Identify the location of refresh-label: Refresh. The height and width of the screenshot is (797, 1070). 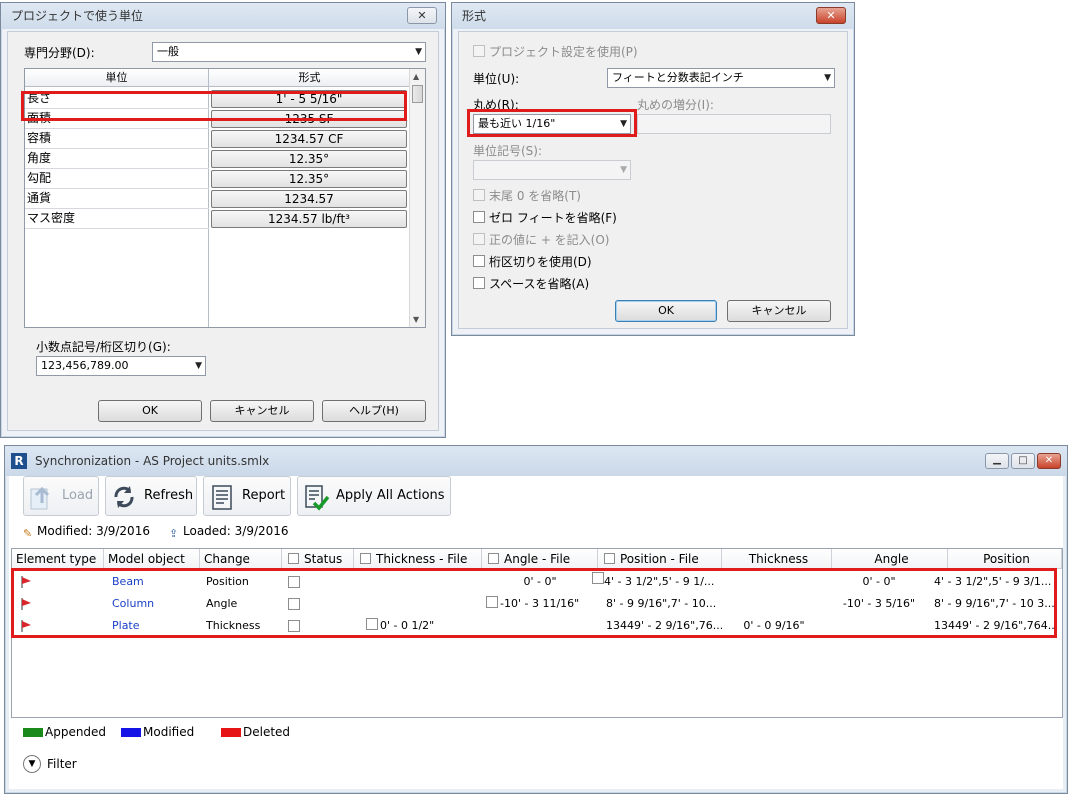
(169, 495).